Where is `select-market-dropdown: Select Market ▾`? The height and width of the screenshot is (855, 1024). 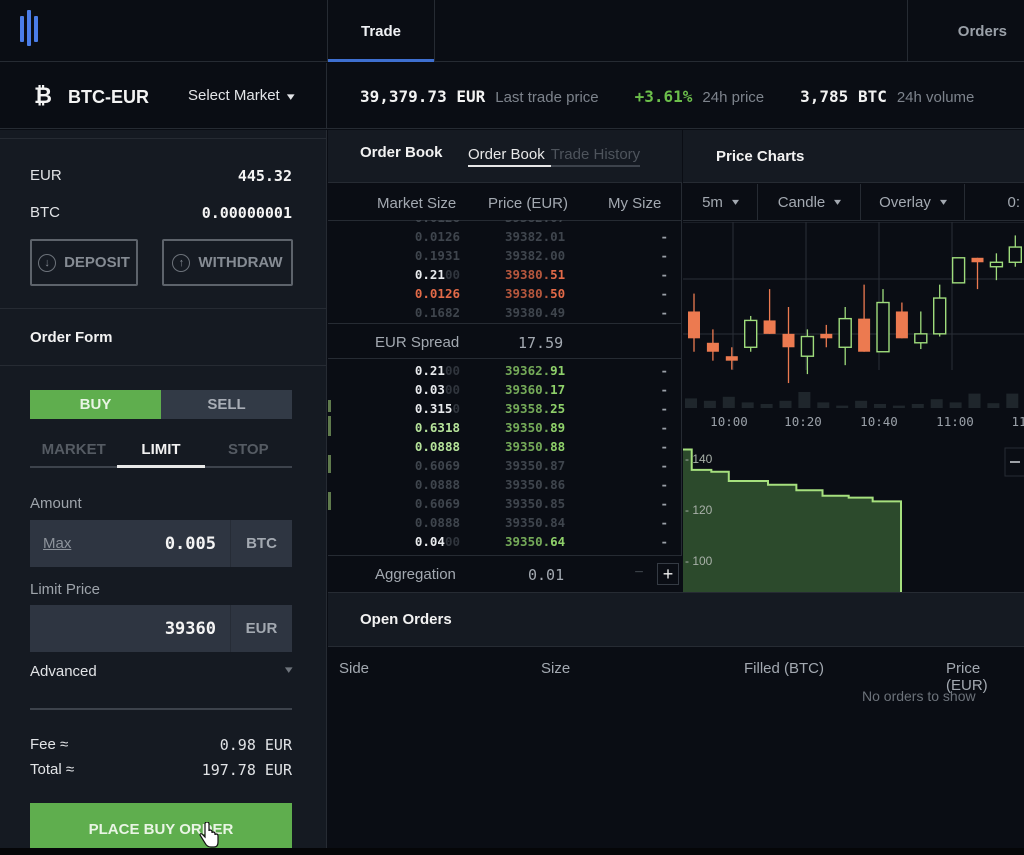 select-market-dropdown: Select Market ▾ is located at coordinates (241, 95).